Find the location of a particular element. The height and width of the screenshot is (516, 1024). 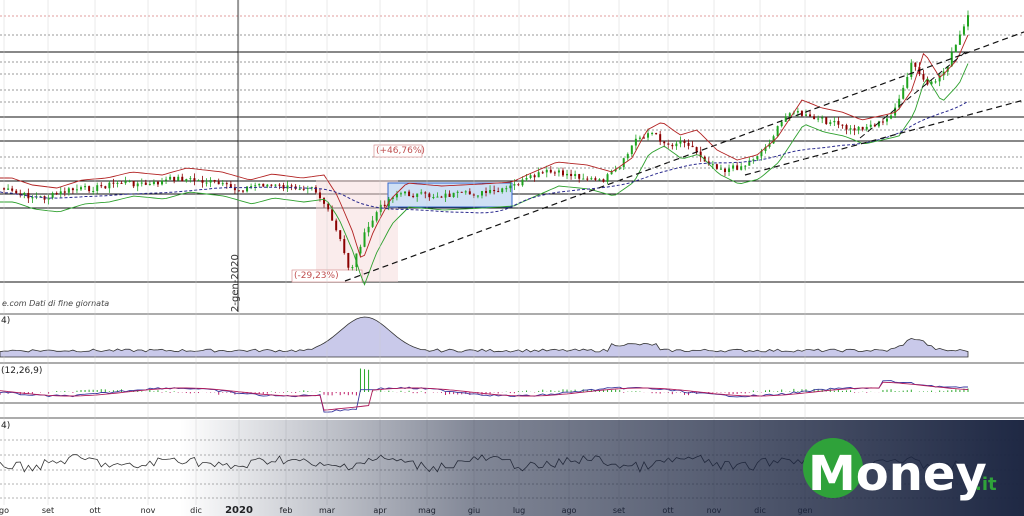

x-tick-label: nov is located at coordinates (148, 510).